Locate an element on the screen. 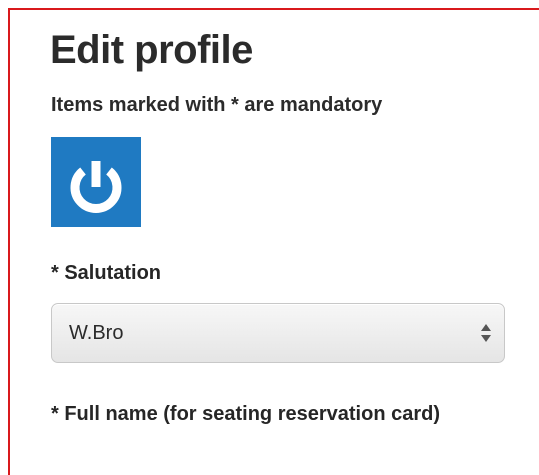 The width and height of the screenshot is (539, 475). avatar is located at coordinates (96, 182).